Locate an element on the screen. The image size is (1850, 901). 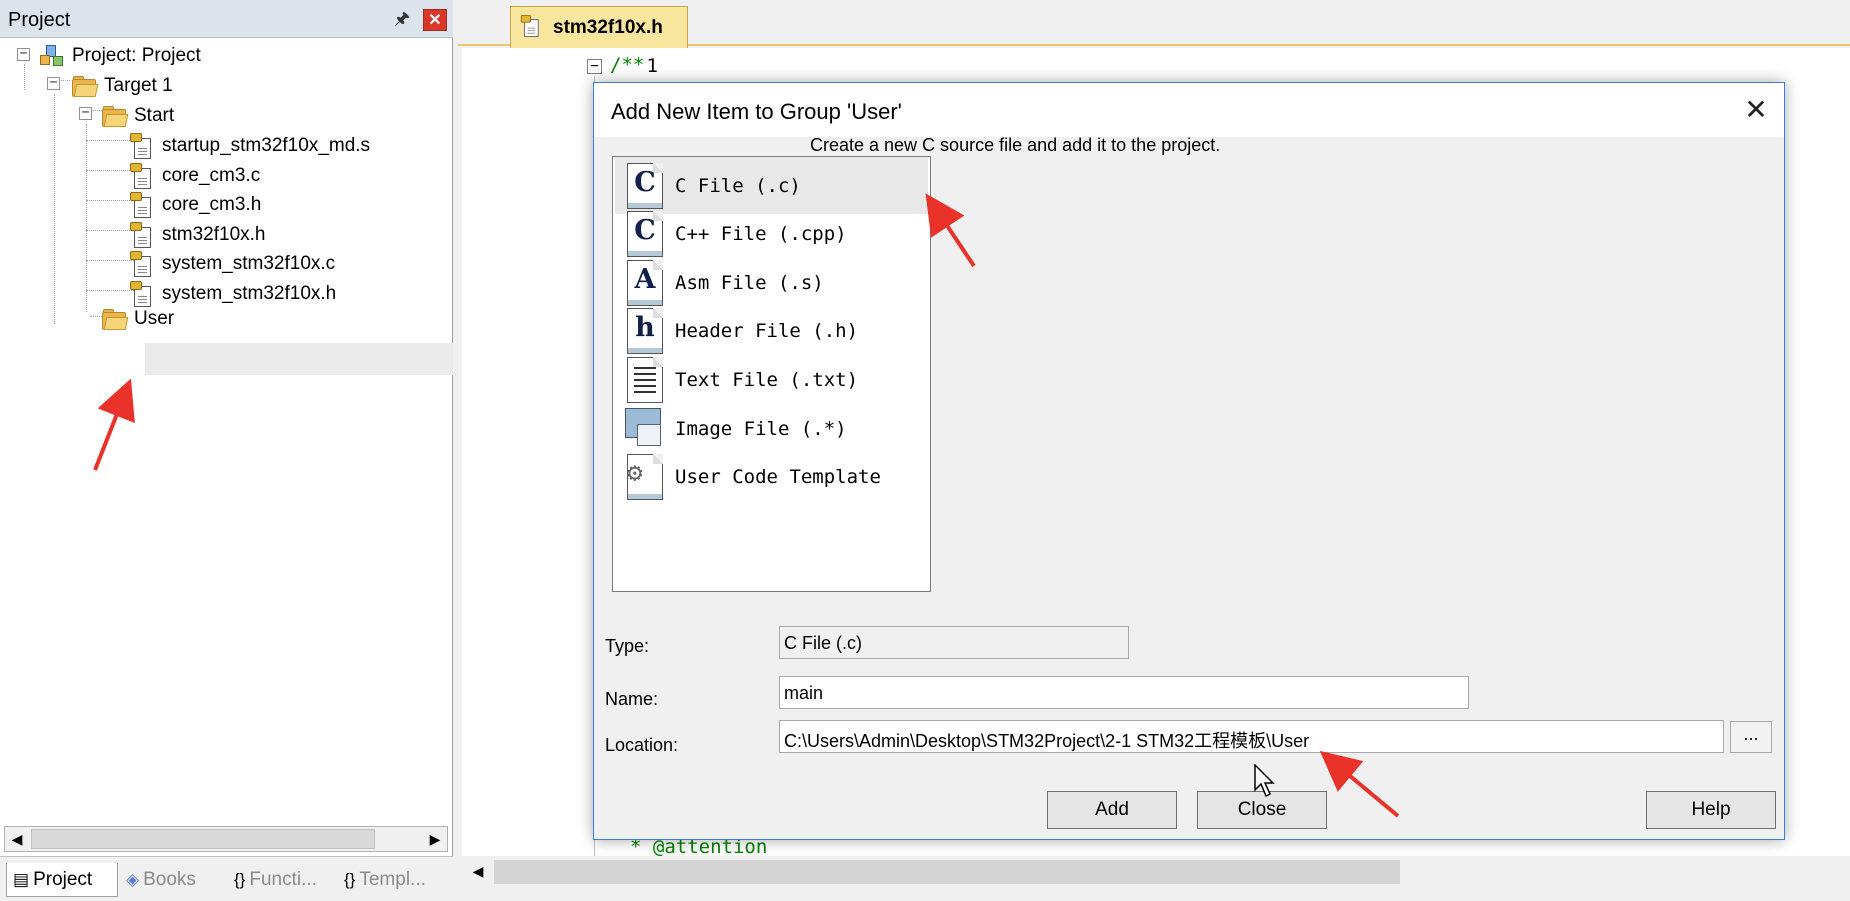
tree-node-label: User is located at coordinates (154, 318).